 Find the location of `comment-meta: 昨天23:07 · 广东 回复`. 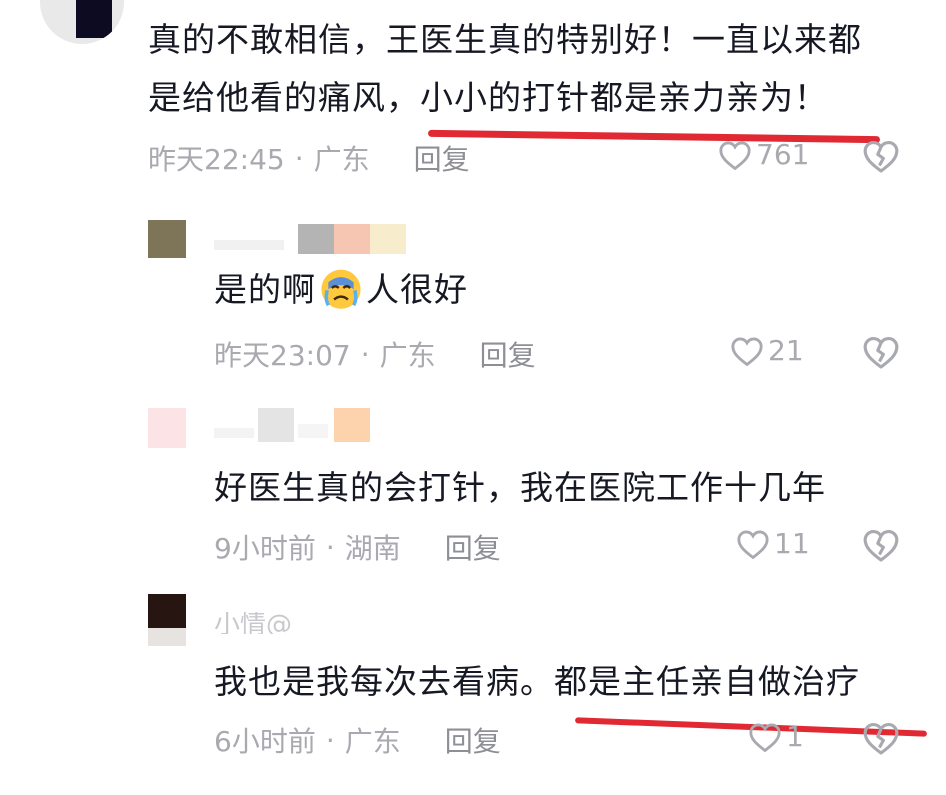

comment-meta: 昨天23:07 · 广东 回复 is located at coordinates (375, 354).